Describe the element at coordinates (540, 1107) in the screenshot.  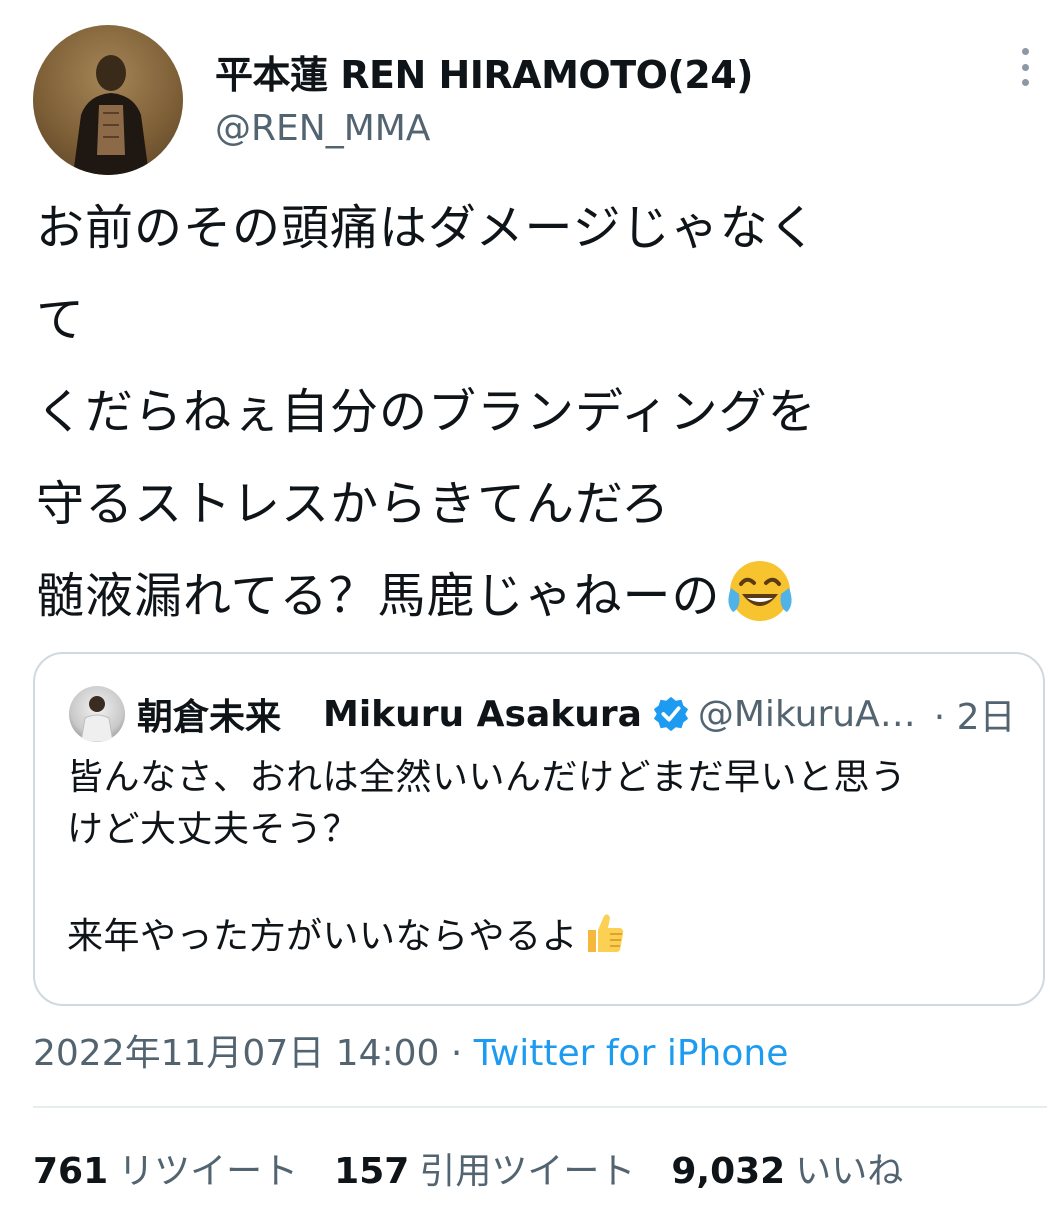
I see `divider` at that location.